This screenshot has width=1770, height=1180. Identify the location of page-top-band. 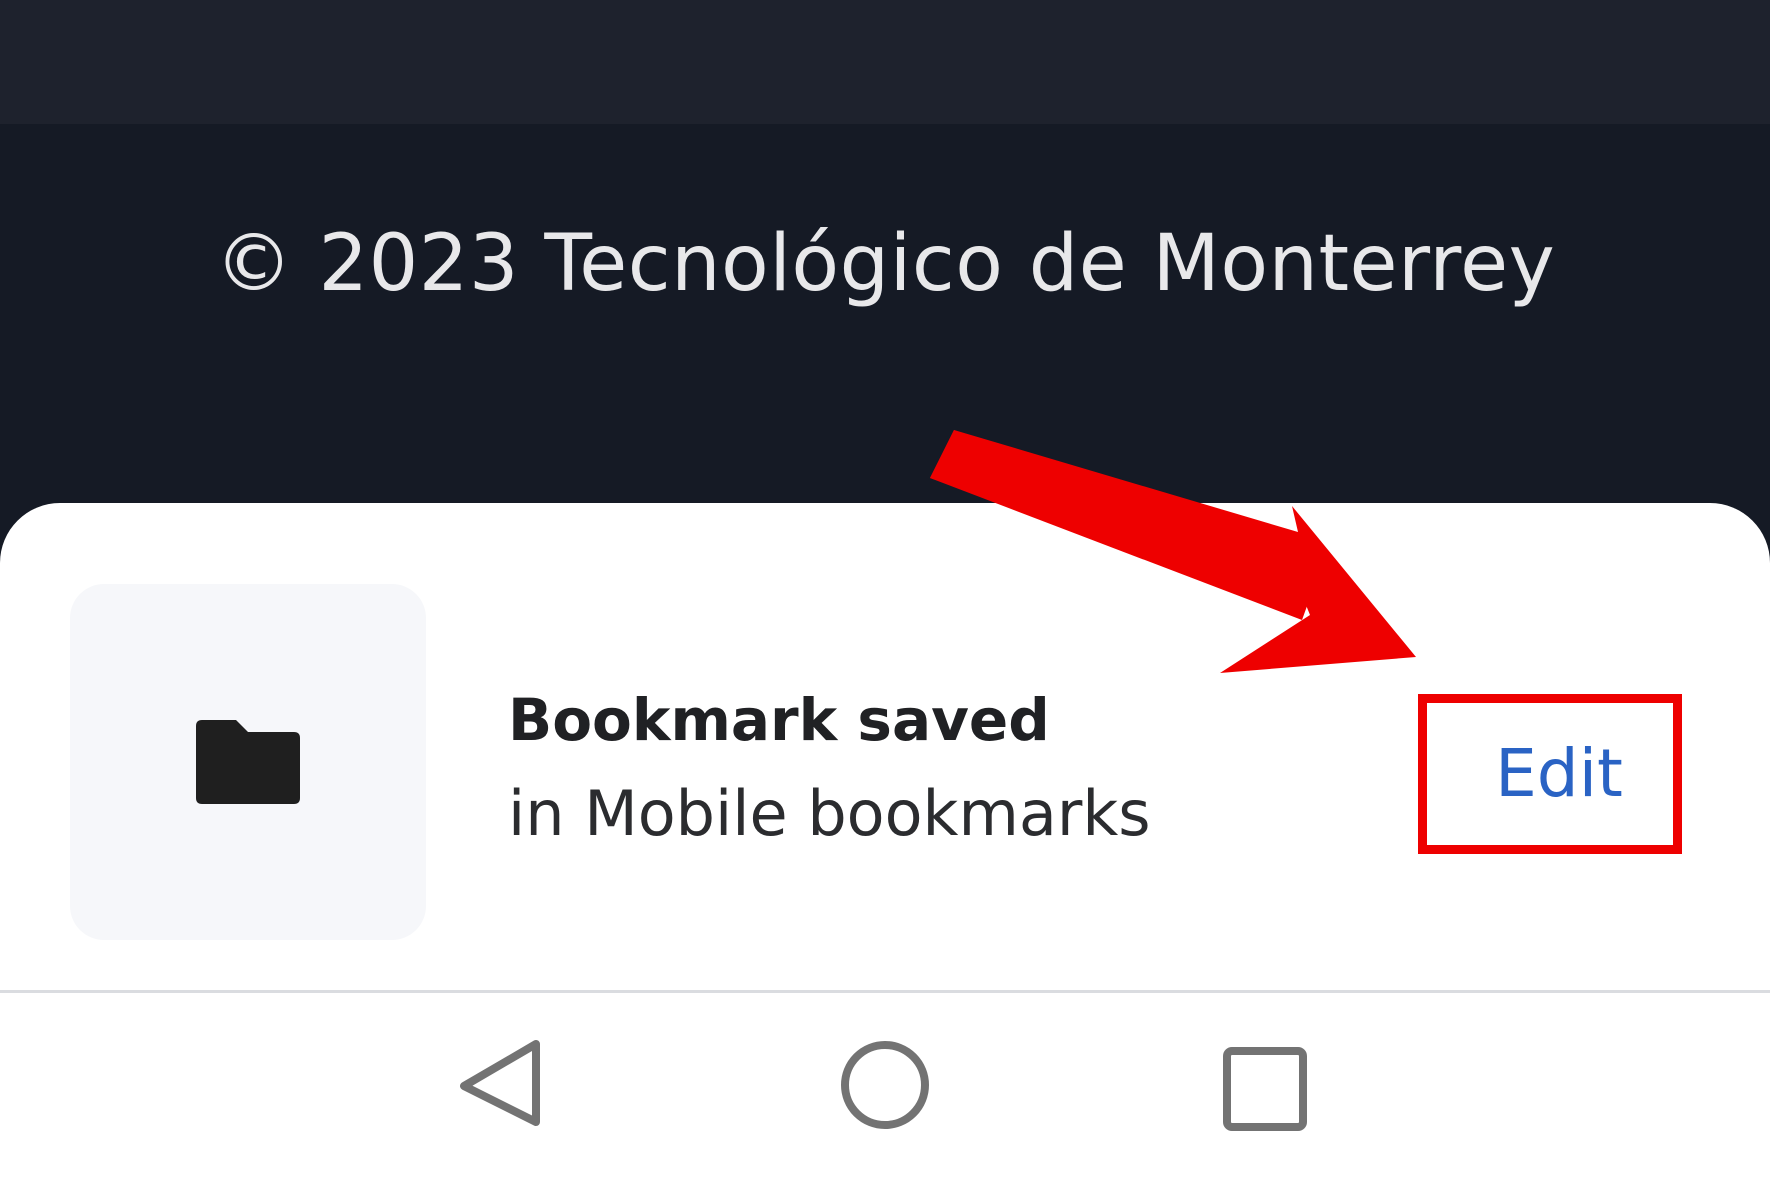
(885, 62).